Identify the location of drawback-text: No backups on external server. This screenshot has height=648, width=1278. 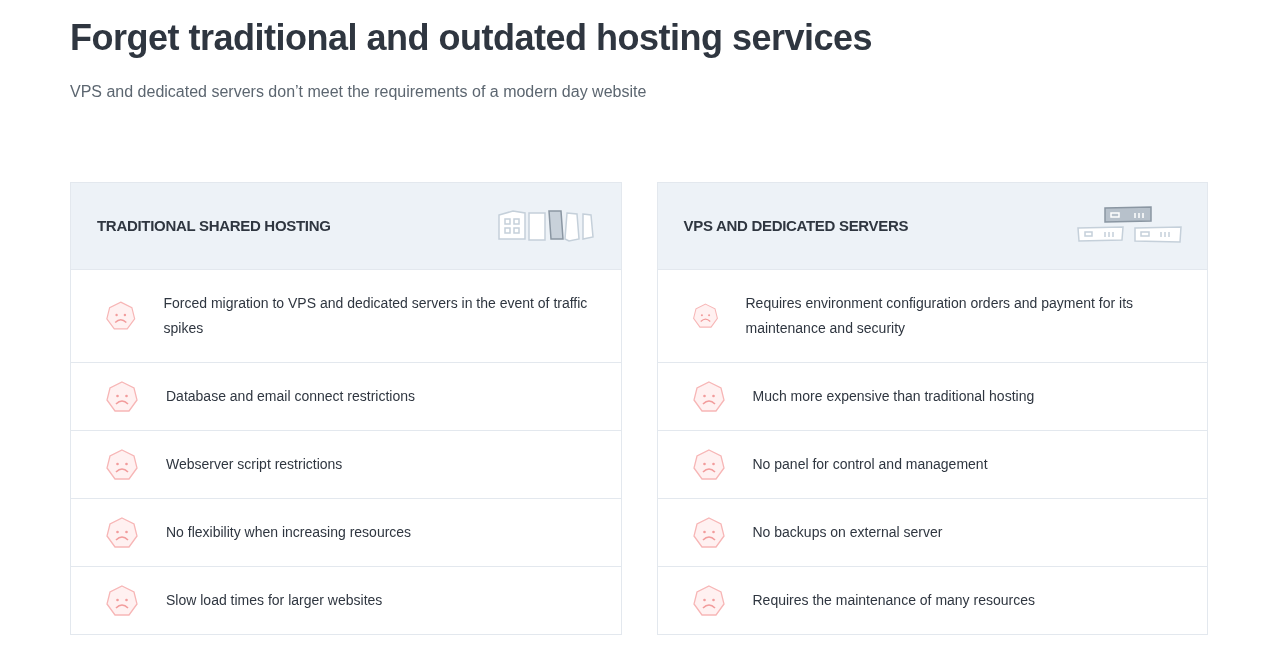
(847, 532).